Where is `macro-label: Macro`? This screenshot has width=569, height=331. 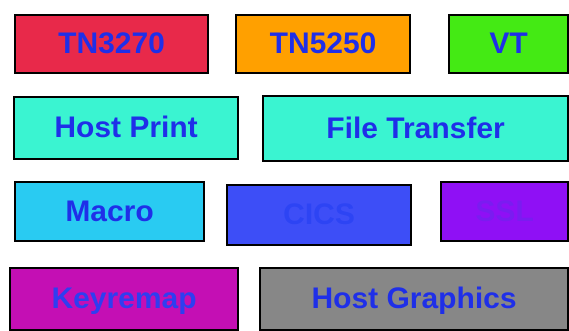 macro-label: Macro is located at coordinates (109, 211).